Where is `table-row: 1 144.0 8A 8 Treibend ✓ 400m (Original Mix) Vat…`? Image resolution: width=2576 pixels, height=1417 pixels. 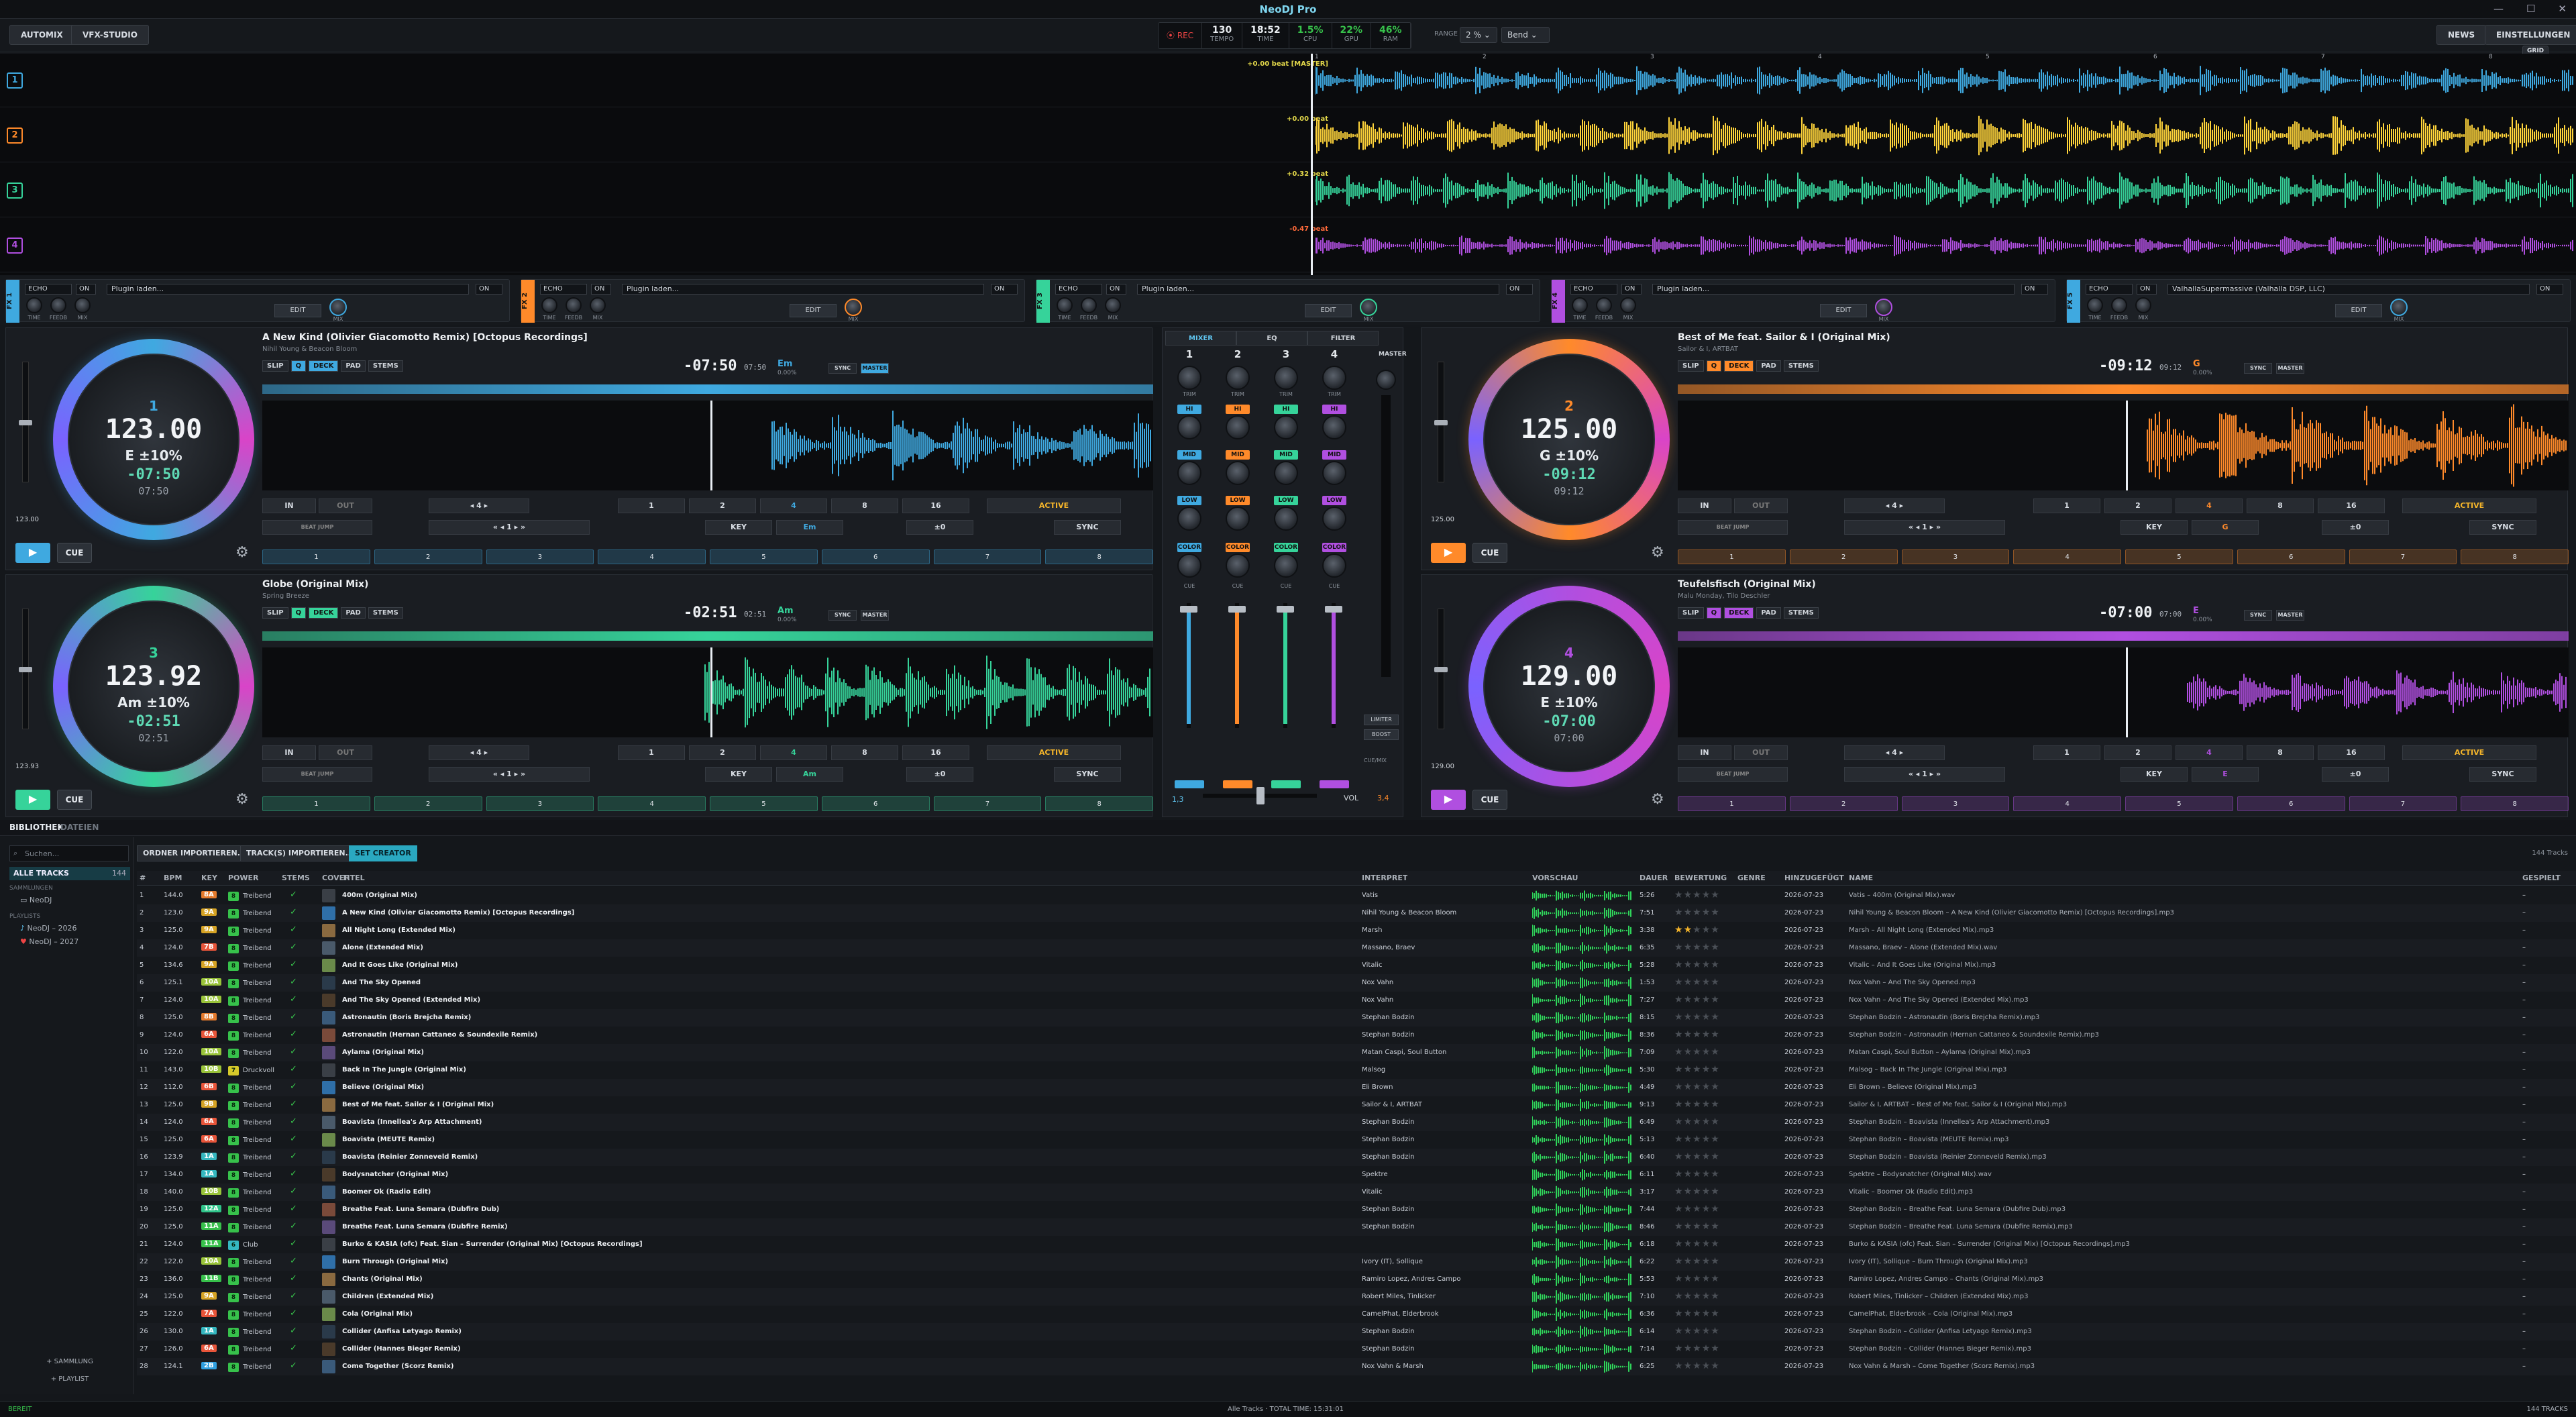 table-row: 1 144.0 8A 8 Treibend ✓ 400m (Original Mix) Vat… is located at coordinates (1356, 895).